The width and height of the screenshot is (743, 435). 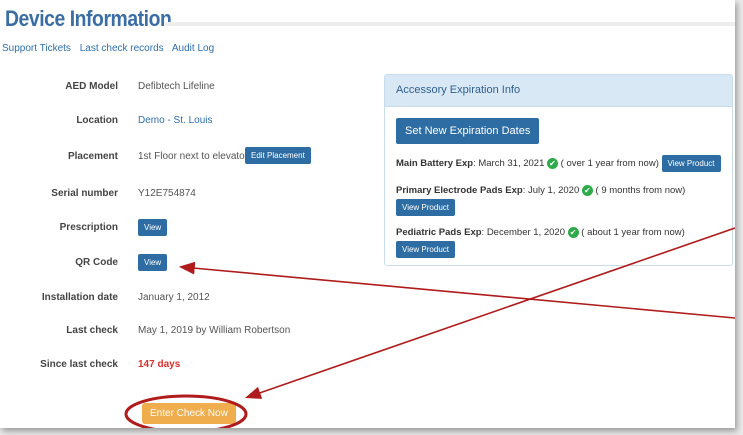 I want to click on arrow-to-qr-code, so click(x=456, y=290).